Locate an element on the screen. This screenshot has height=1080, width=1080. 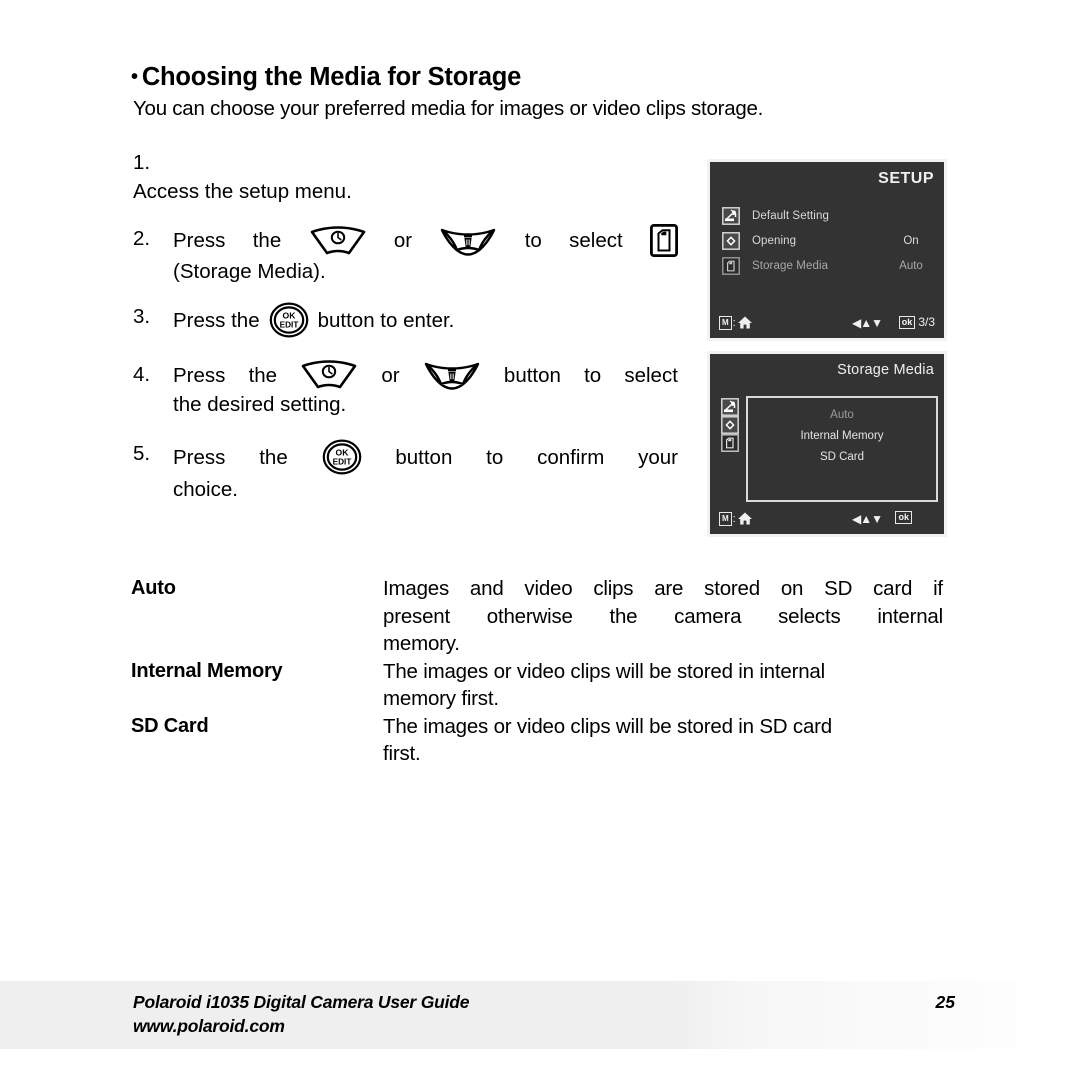
menu-row-default-setting: Default Setting is located at coordinates (831, 215).